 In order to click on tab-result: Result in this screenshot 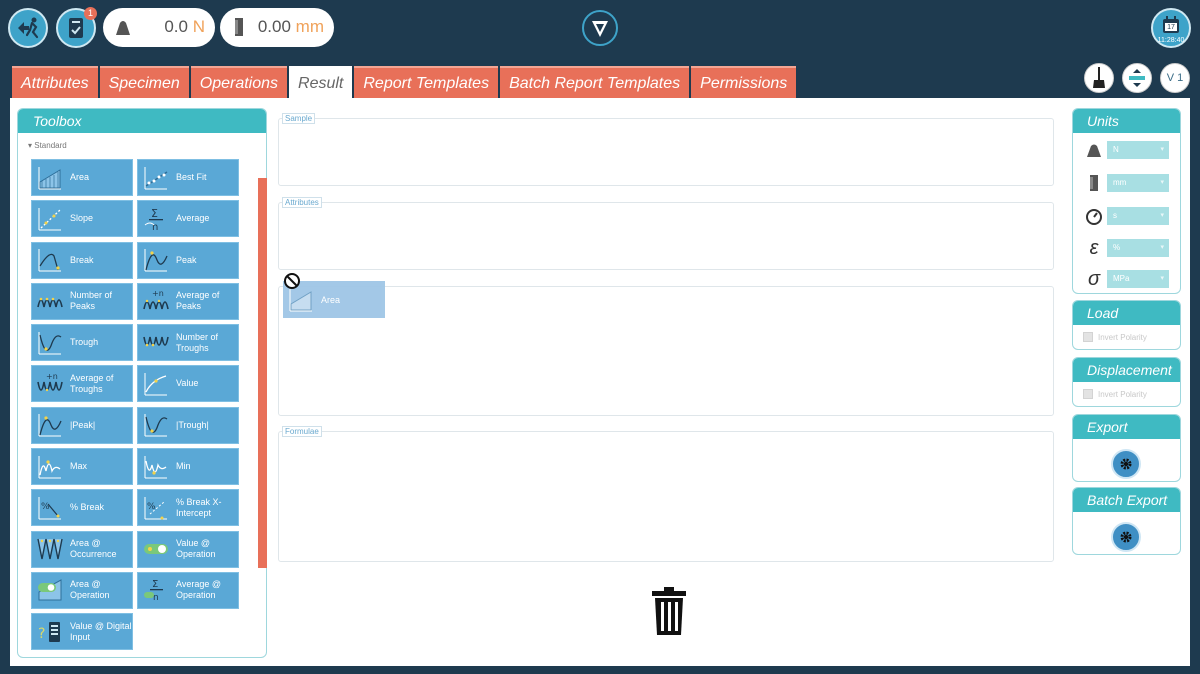, I will do `click(321, 82)`.